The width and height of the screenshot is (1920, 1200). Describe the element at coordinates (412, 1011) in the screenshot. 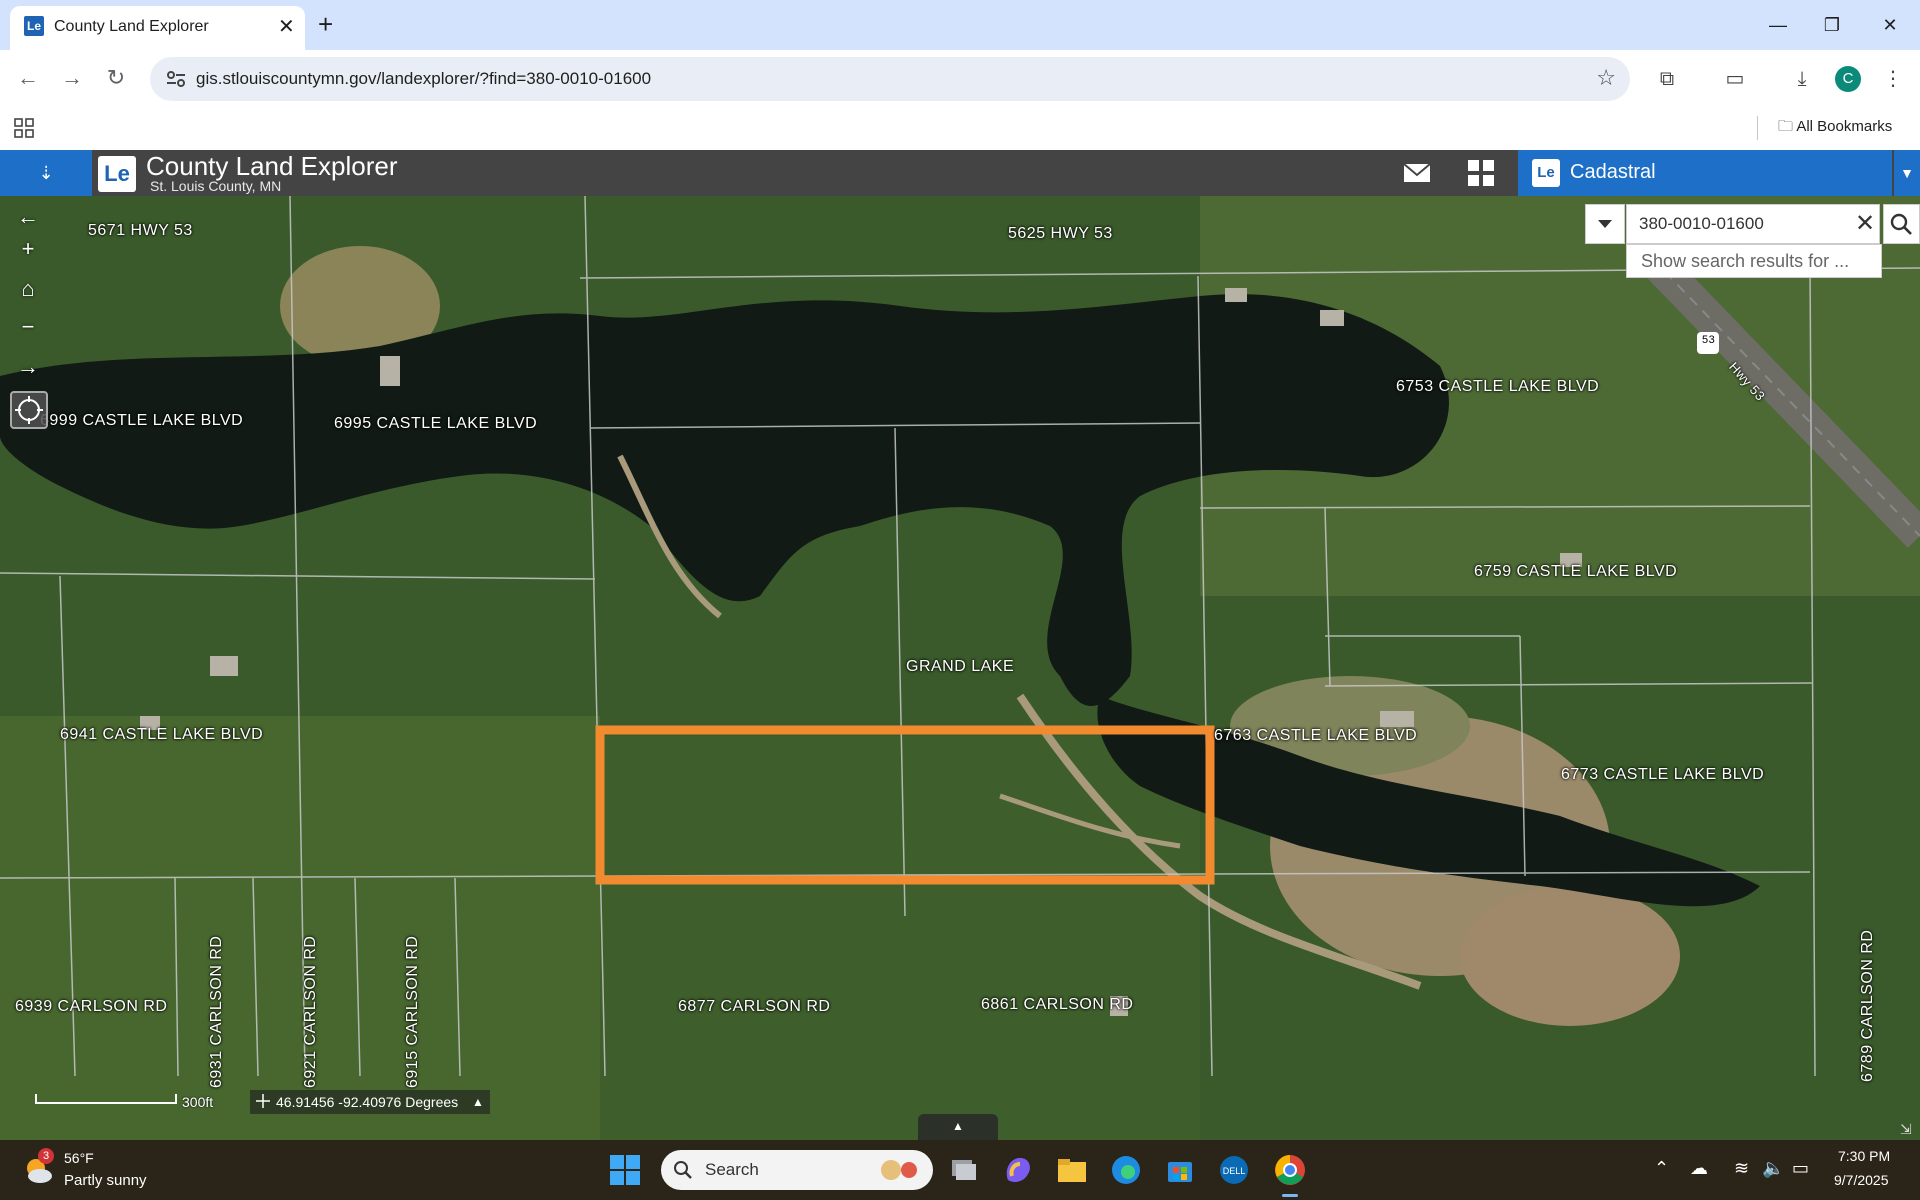

I see `address-label: 6915 CARLSON RD` at that location.